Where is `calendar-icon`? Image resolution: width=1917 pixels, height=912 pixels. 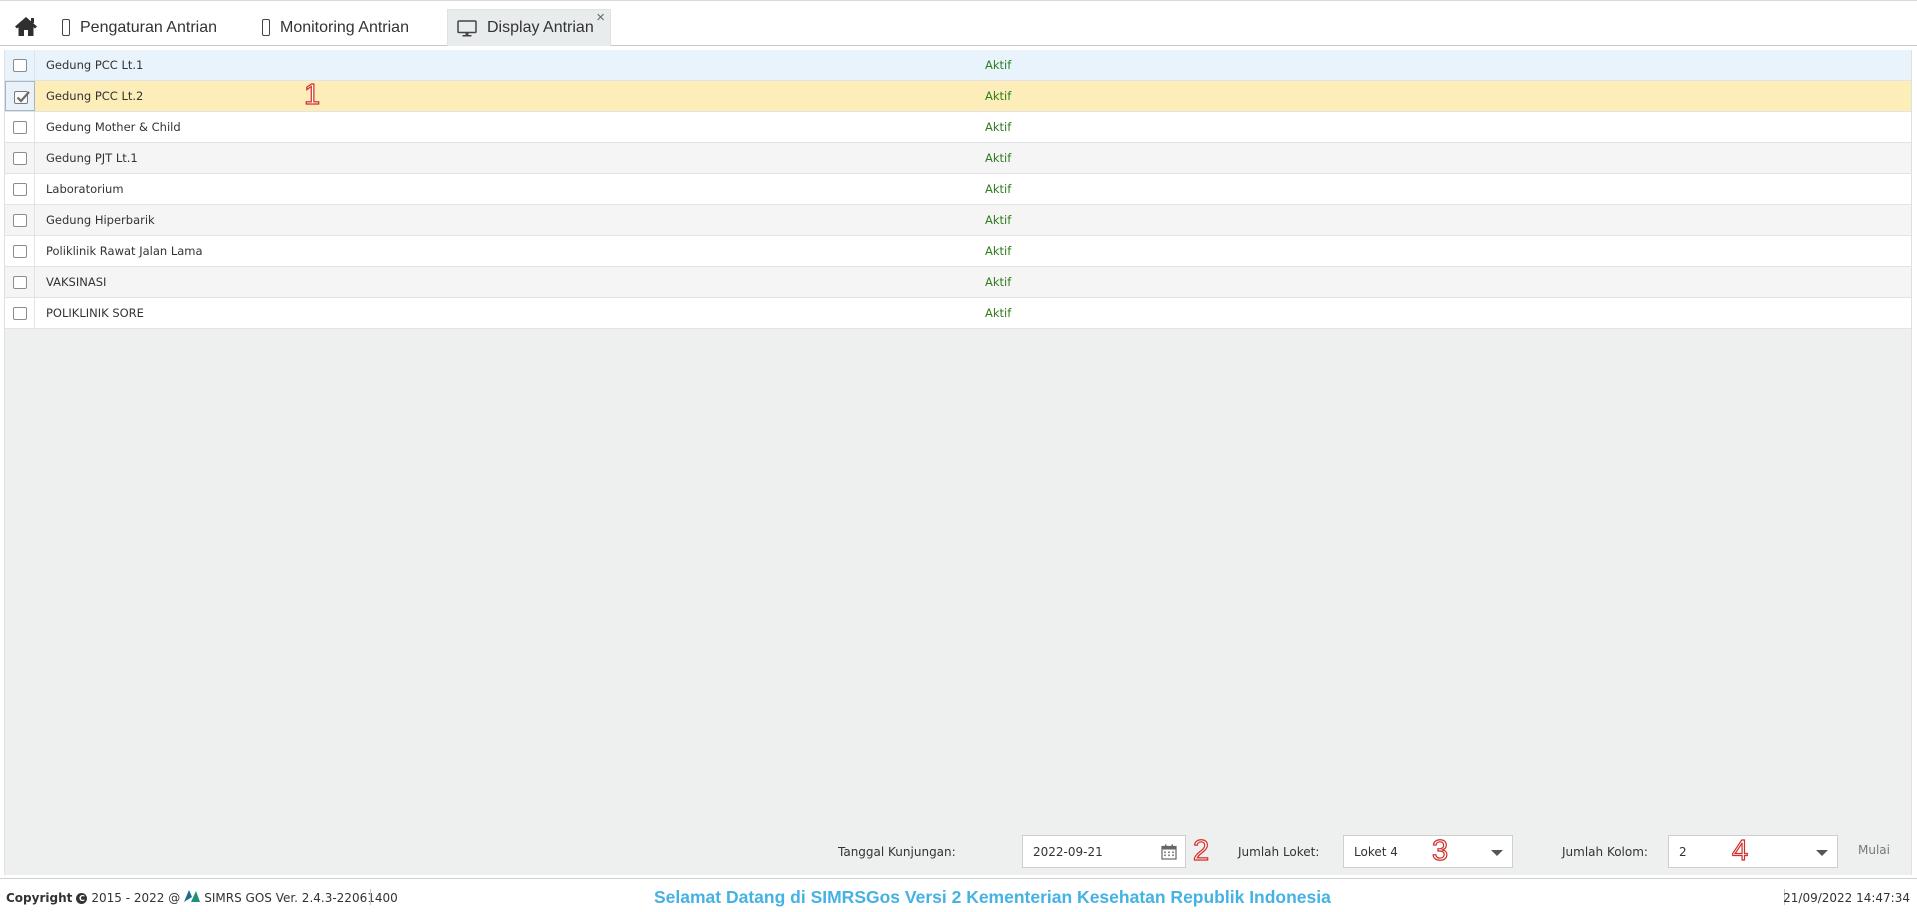
calendar-icon is located at coordinates (1169, 852).